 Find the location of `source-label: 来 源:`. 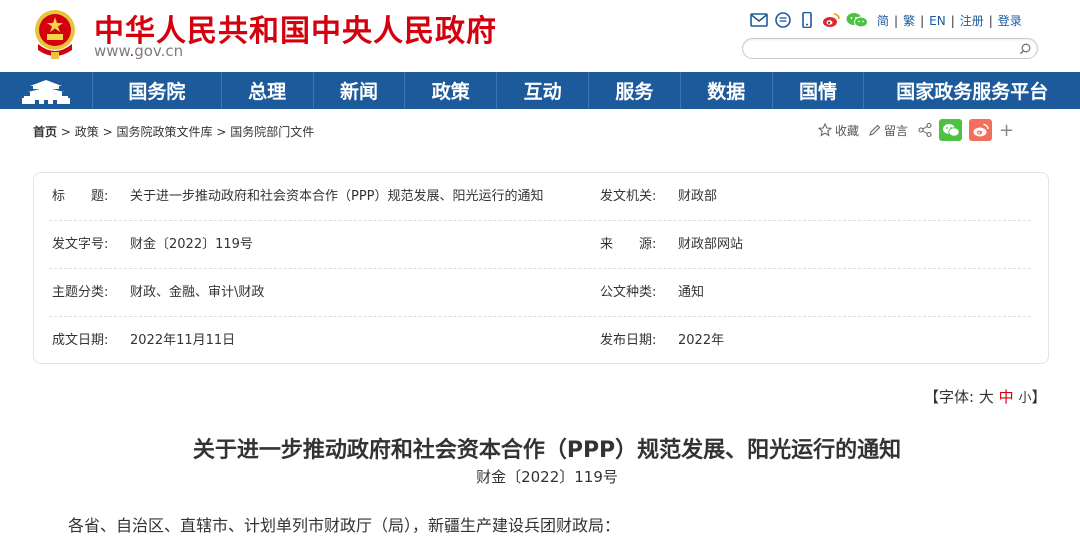

source-label: 来 源: is located at coordinates (628, 244).